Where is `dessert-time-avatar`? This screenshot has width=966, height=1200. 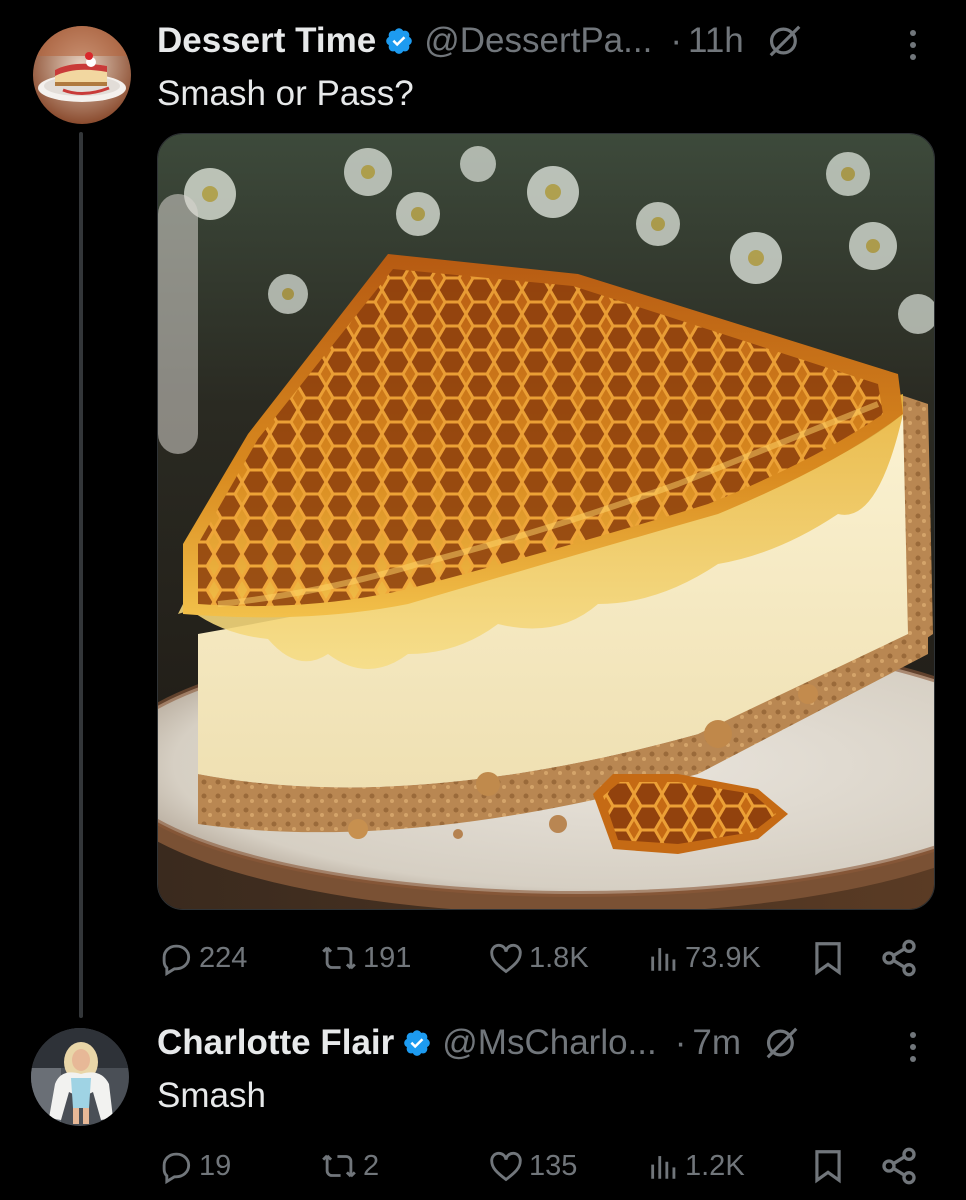
dessert-time-avatar is located at coordinates (82, 75).